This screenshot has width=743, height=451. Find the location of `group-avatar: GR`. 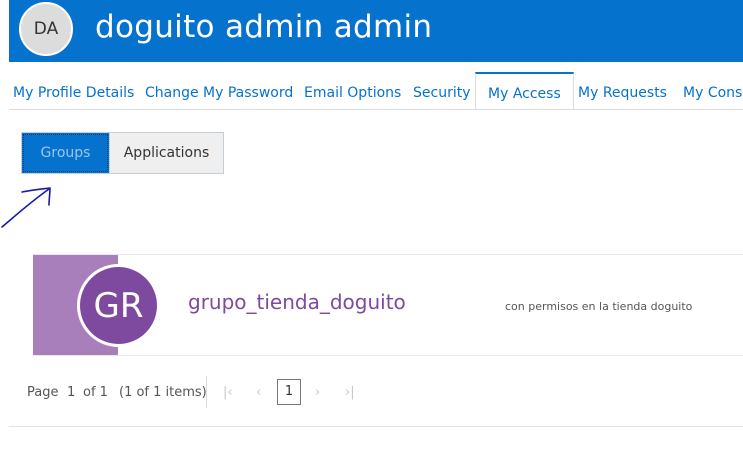

group-avatar: GR is located at coordinates (118, 305).